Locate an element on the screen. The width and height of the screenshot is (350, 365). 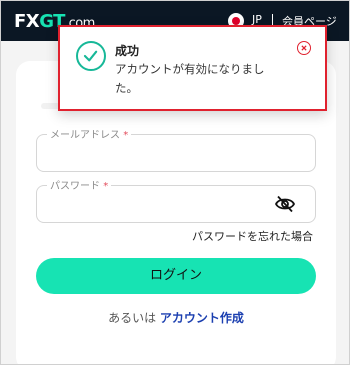
email-field-label: メールアドレス * is located at coordinates (89, 133).